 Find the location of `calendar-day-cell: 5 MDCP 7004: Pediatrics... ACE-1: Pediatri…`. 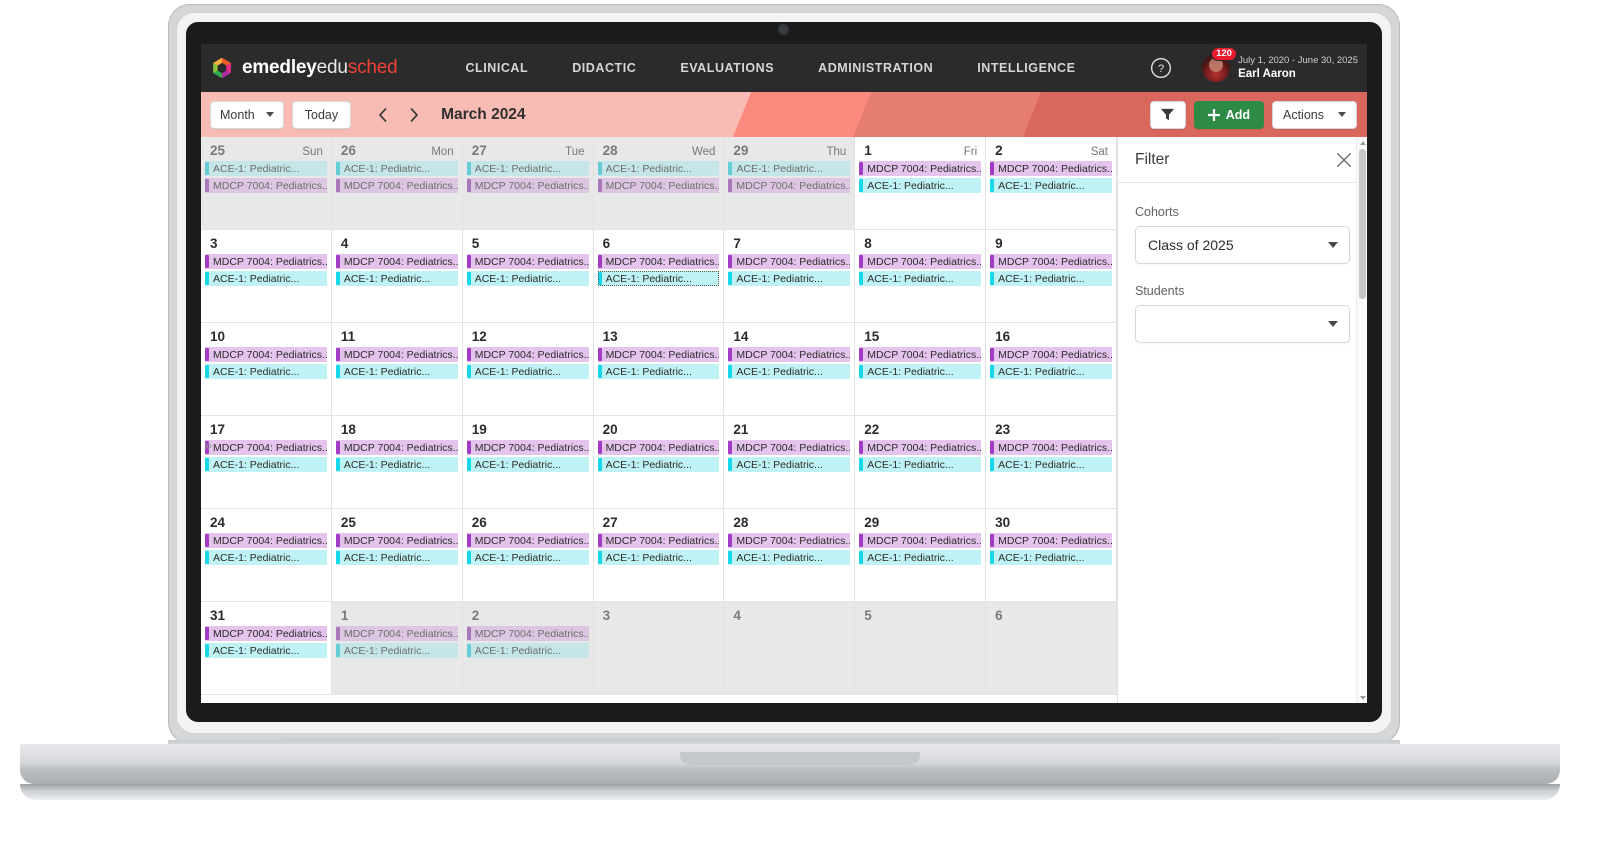

calendar-day-cell: 5 MDCP 7004: Pediatrics... ACE-1: Pediatri… is located at coordinates (528, 276).